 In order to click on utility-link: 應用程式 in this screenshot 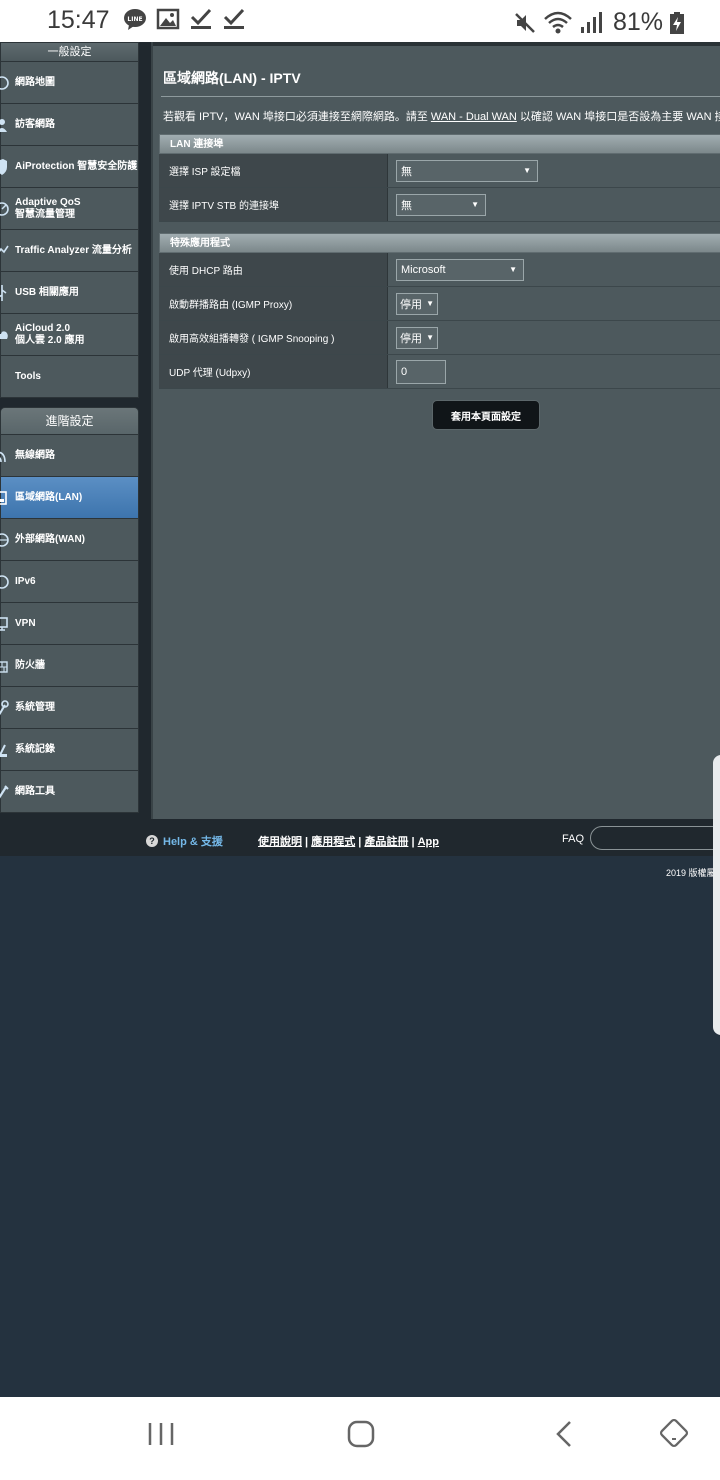, I will do `click(333, 842)`.